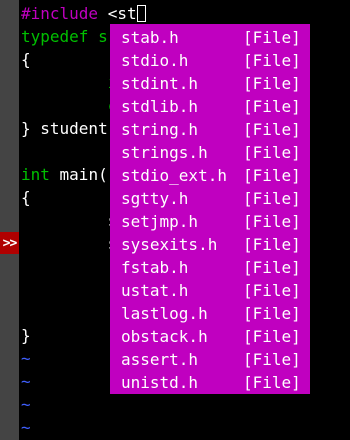  Describe the element at coordinates (210, 83) in the screenshot. I see `completion-item: stdint.h [File]` at that location.